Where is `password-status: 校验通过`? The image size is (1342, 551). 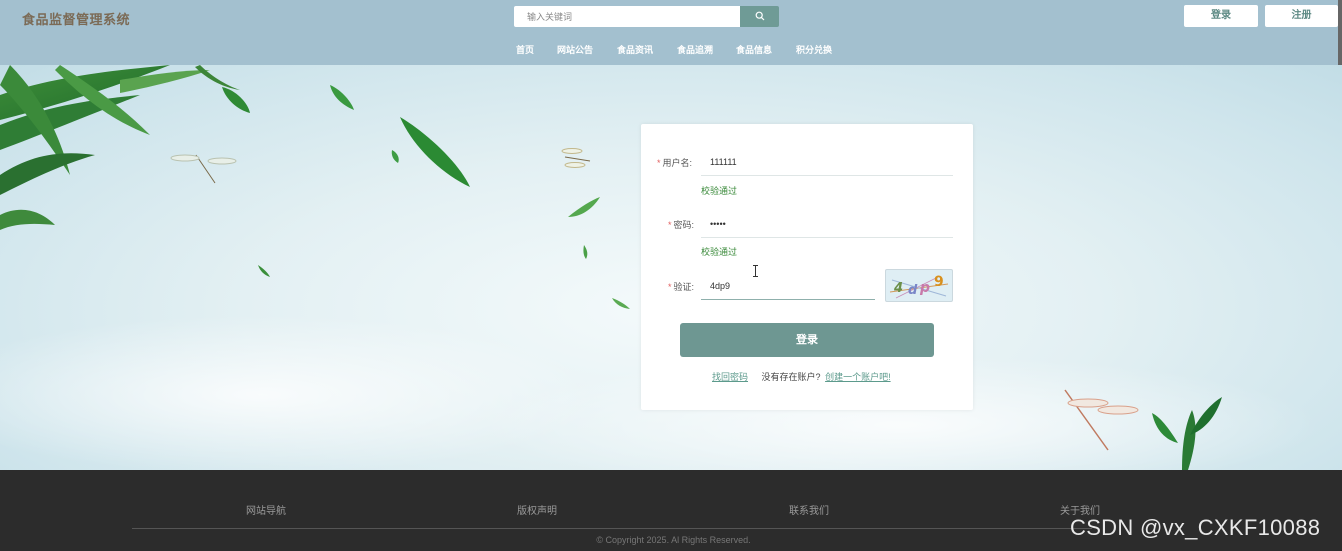 password-status: 校验通过 is located at coordinates (719, 252).